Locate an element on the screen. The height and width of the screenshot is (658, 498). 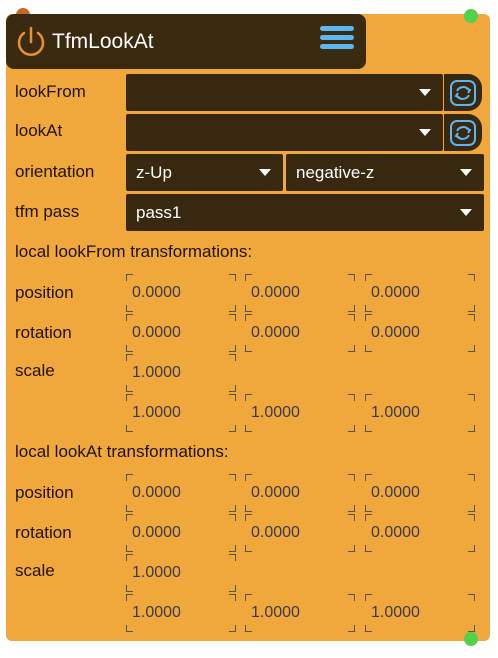
lookat-rotation-label: rotation is located at coordinates (43, 532).